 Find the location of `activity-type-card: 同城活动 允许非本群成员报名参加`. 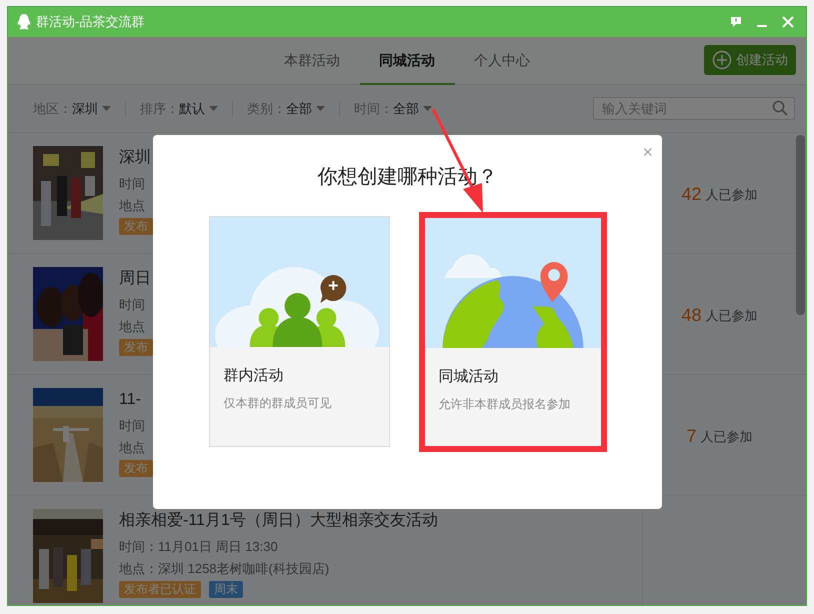

activity-type-card: 同城活动 允许非本群成员报名参加 is located at coordinates (512, 332).